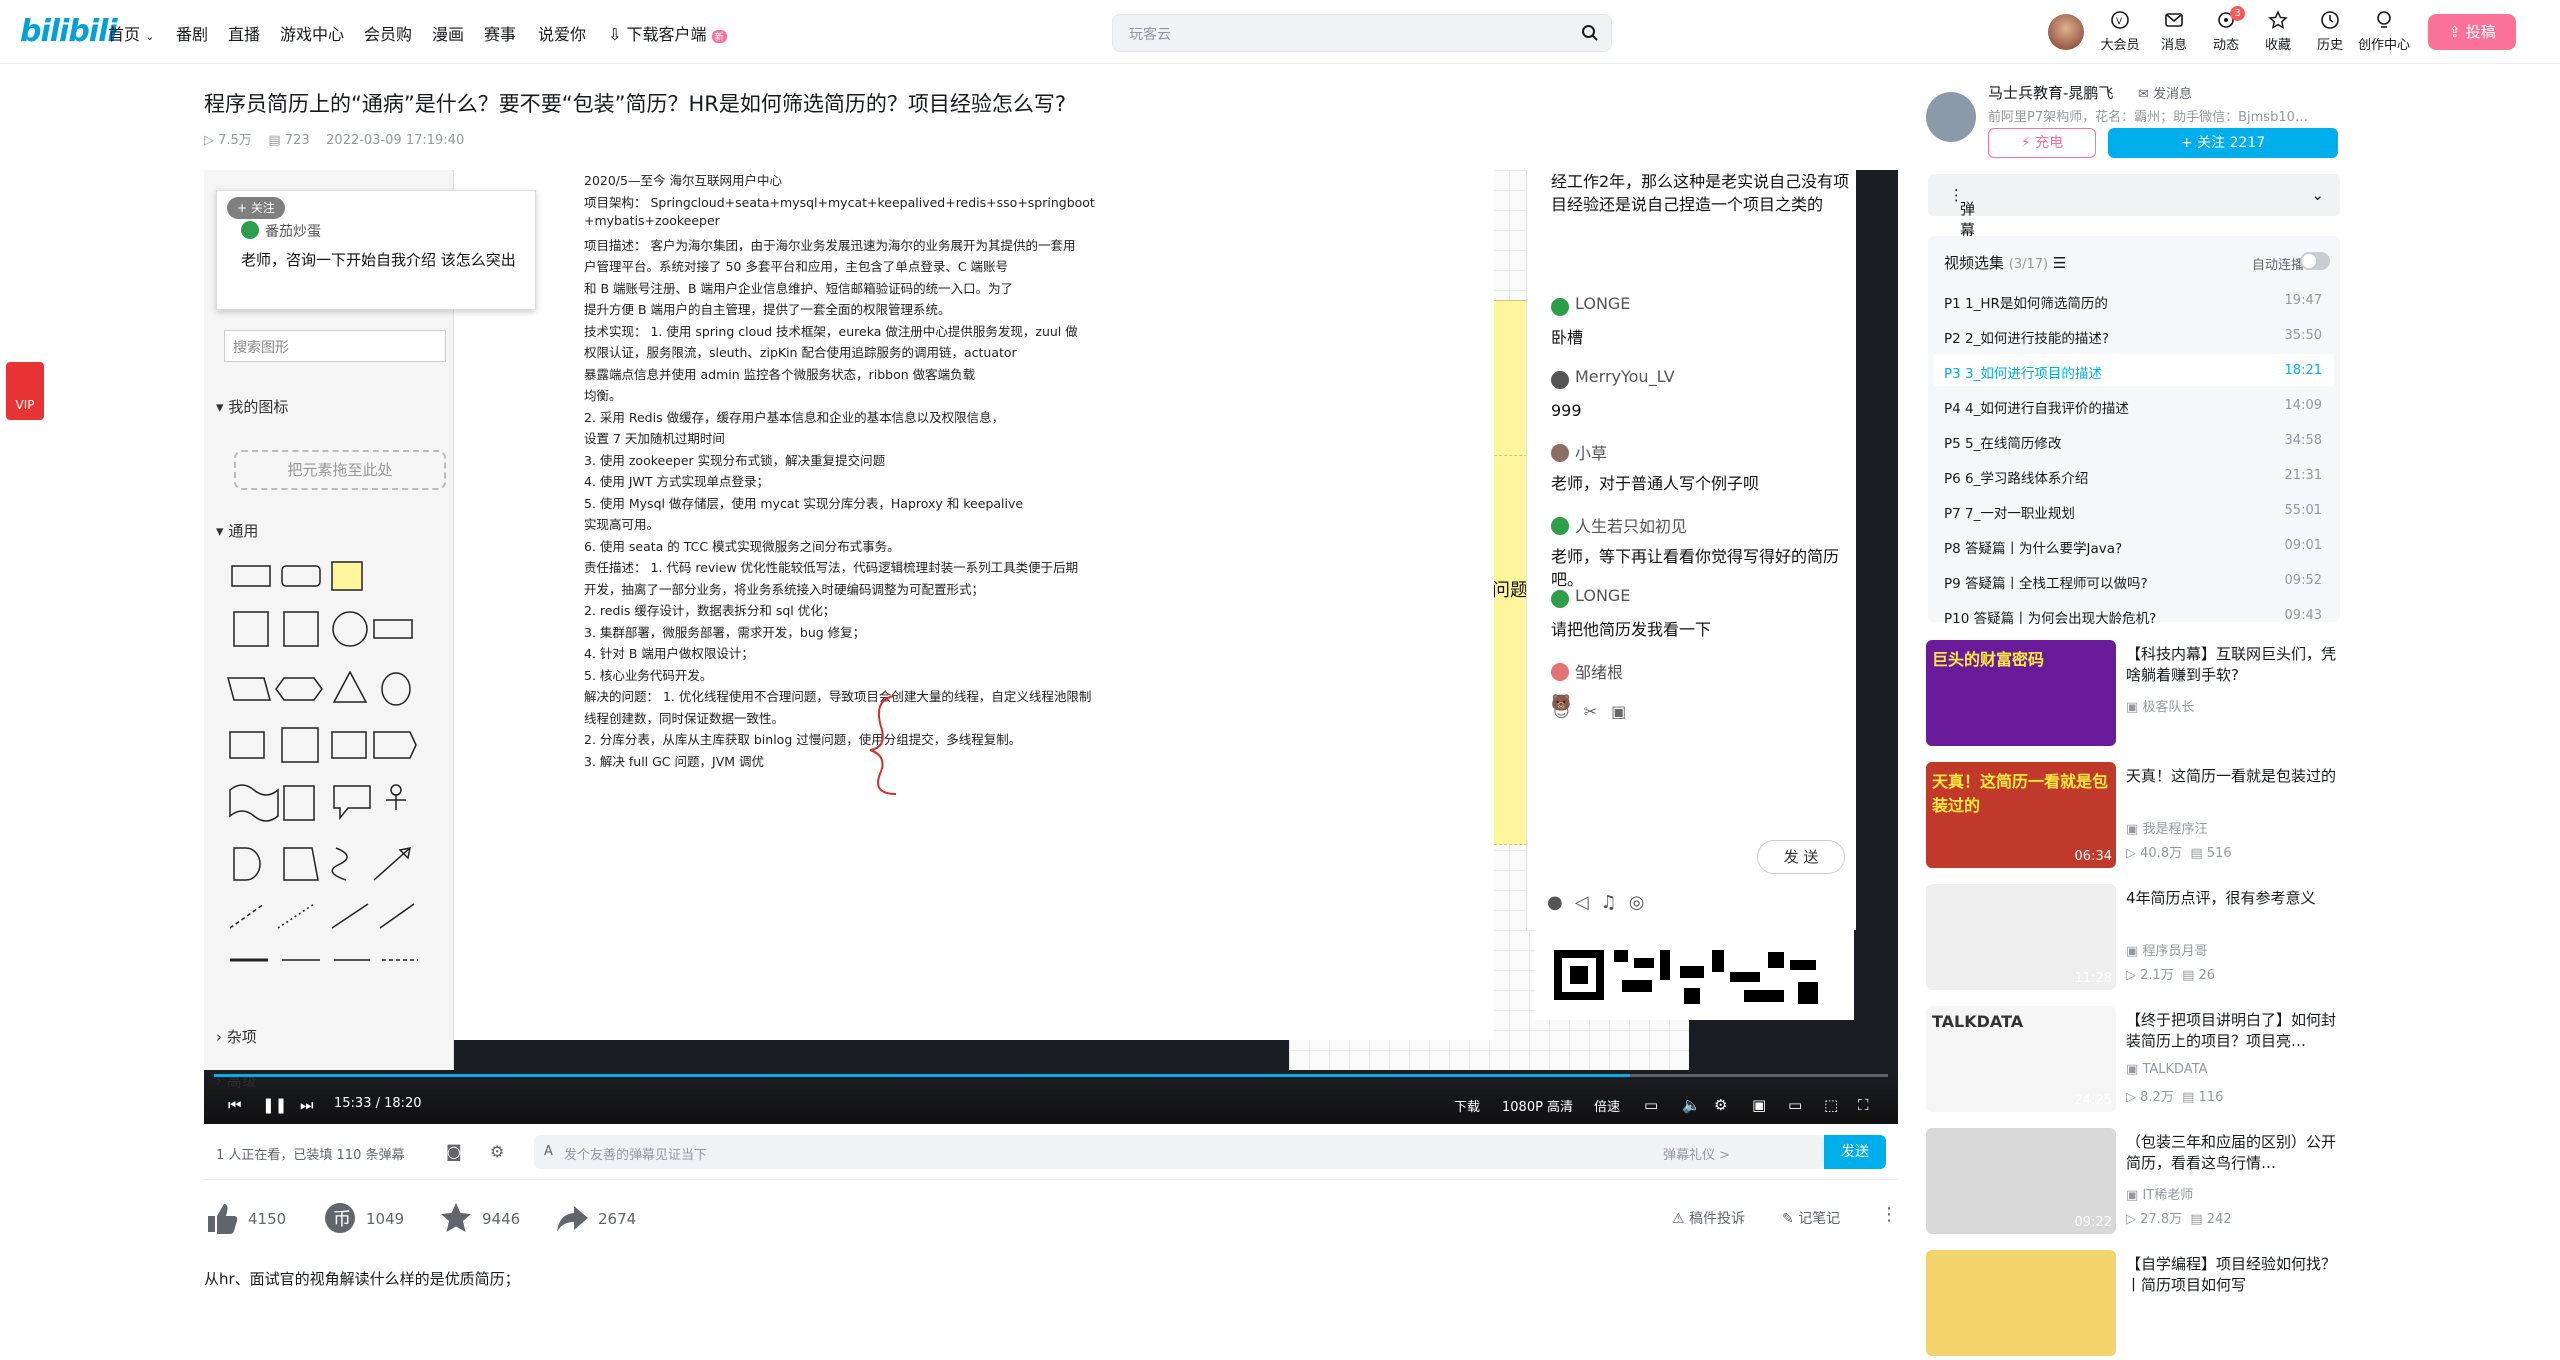 The width and height of the screenshot is (2560, 1360). I want to click on webfullscreen-icon: ⬚, so click(1831, 1105).